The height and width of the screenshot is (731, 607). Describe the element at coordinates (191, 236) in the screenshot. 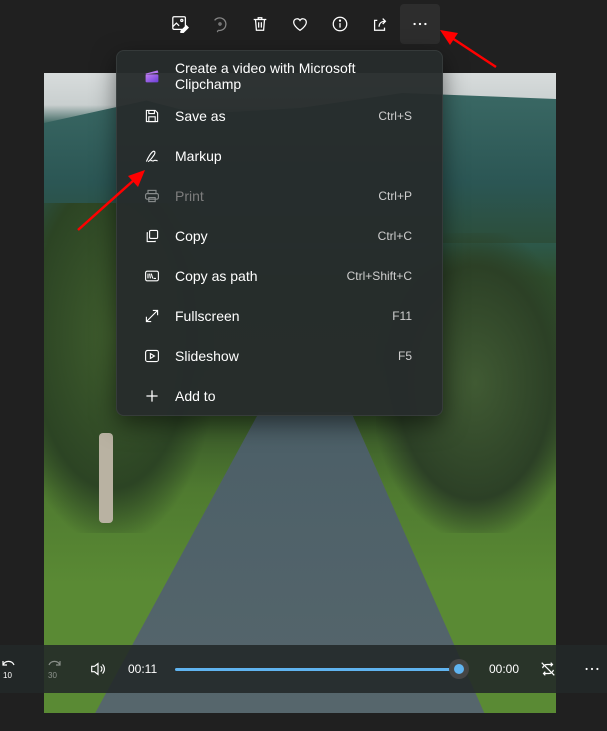

I see `menu-item-label: Copy` at that location.